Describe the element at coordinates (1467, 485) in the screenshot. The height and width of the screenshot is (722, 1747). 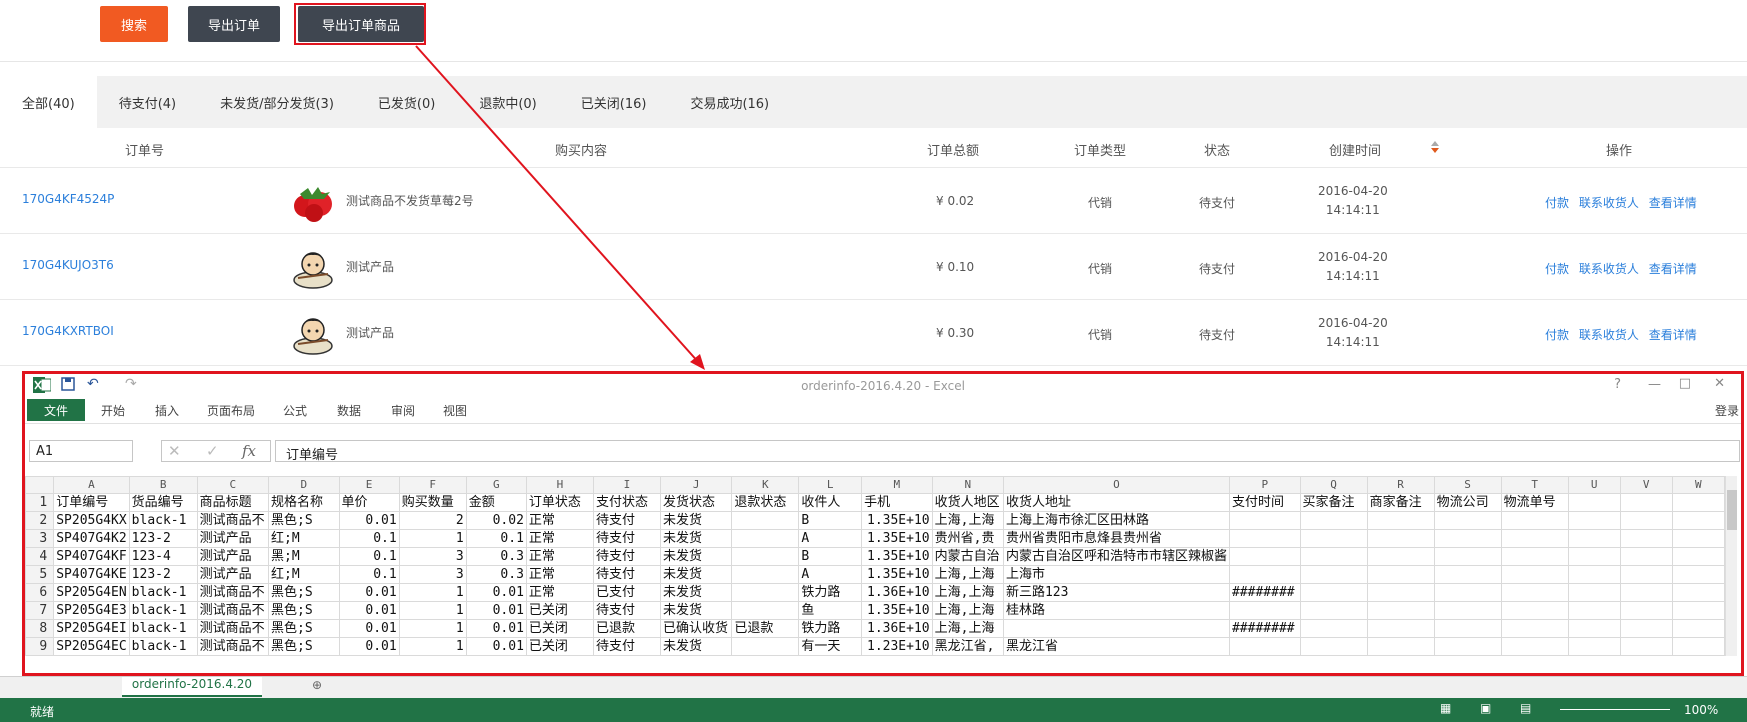
I see `column-header: S` at that location.